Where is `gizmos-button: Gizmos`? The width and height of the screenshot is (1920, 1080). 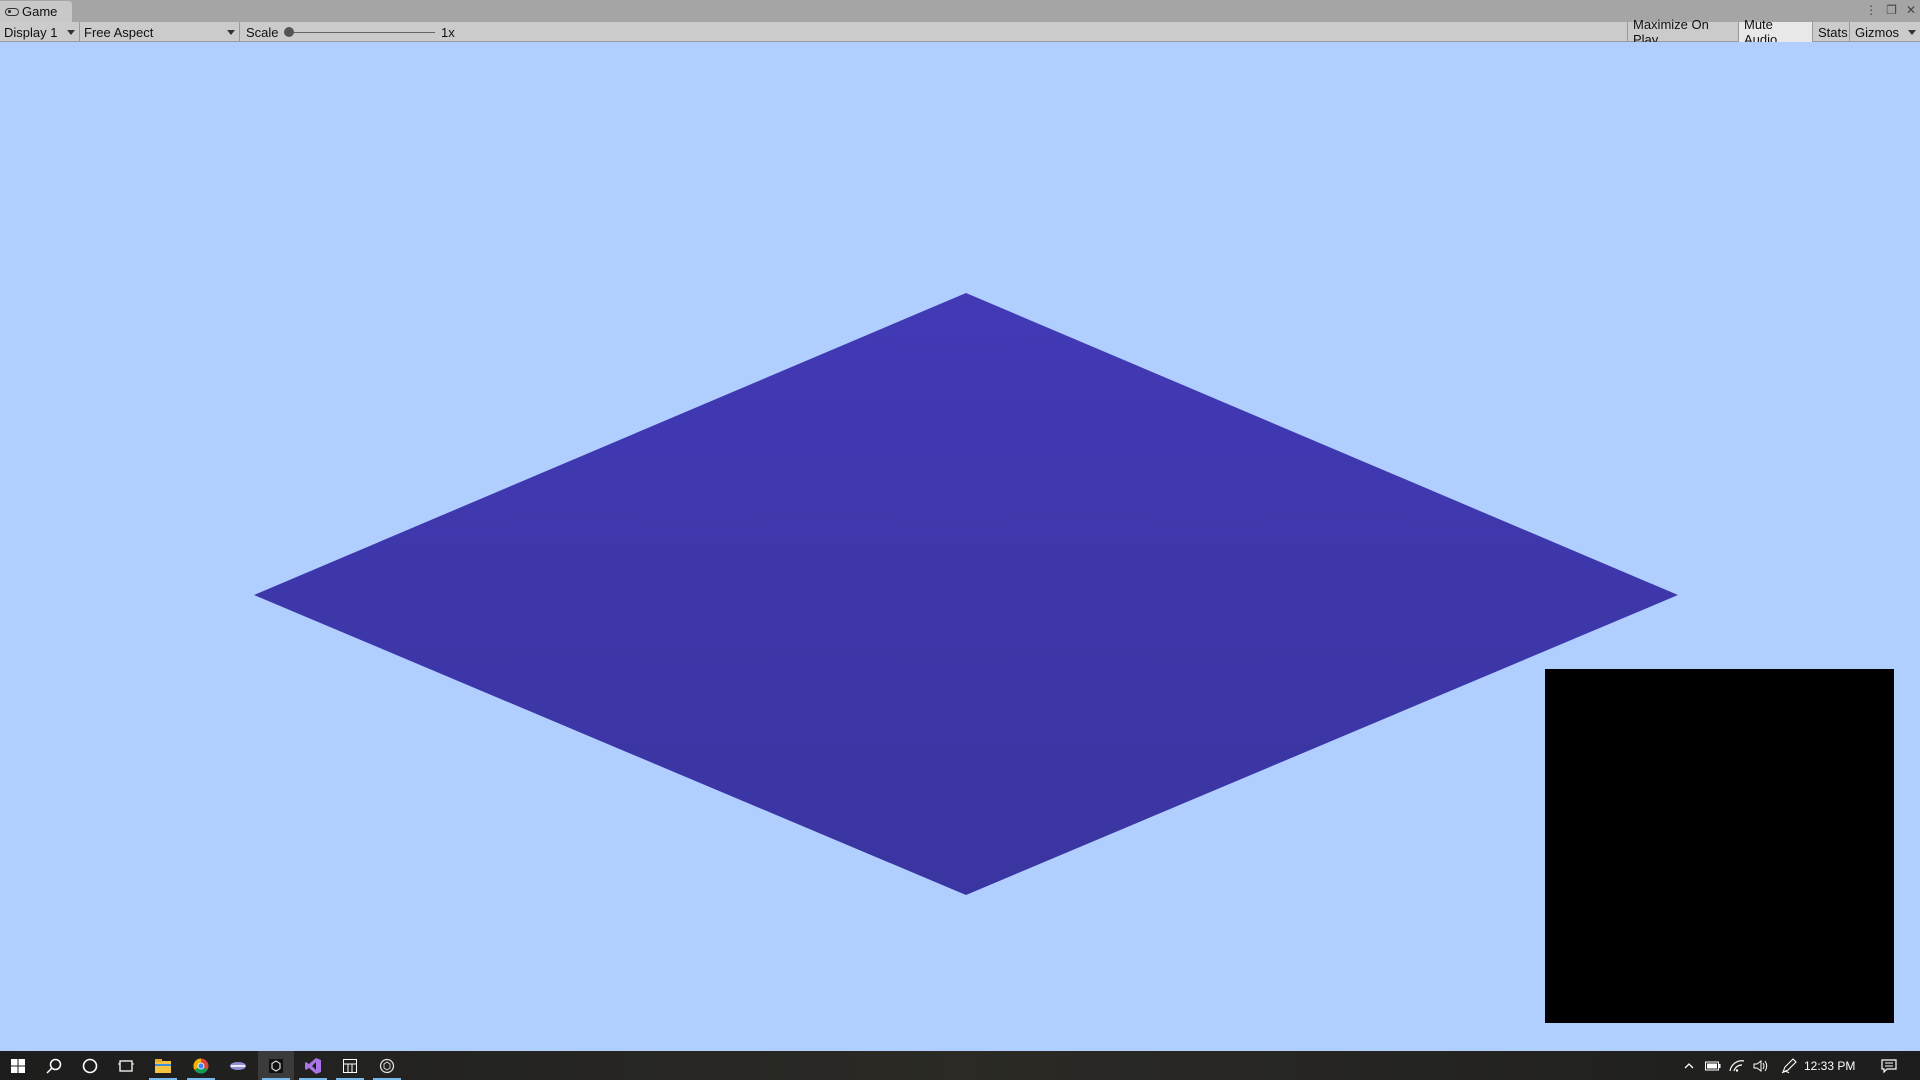 gizmos-button: Gizmos is located at coordinates (1884, 32).